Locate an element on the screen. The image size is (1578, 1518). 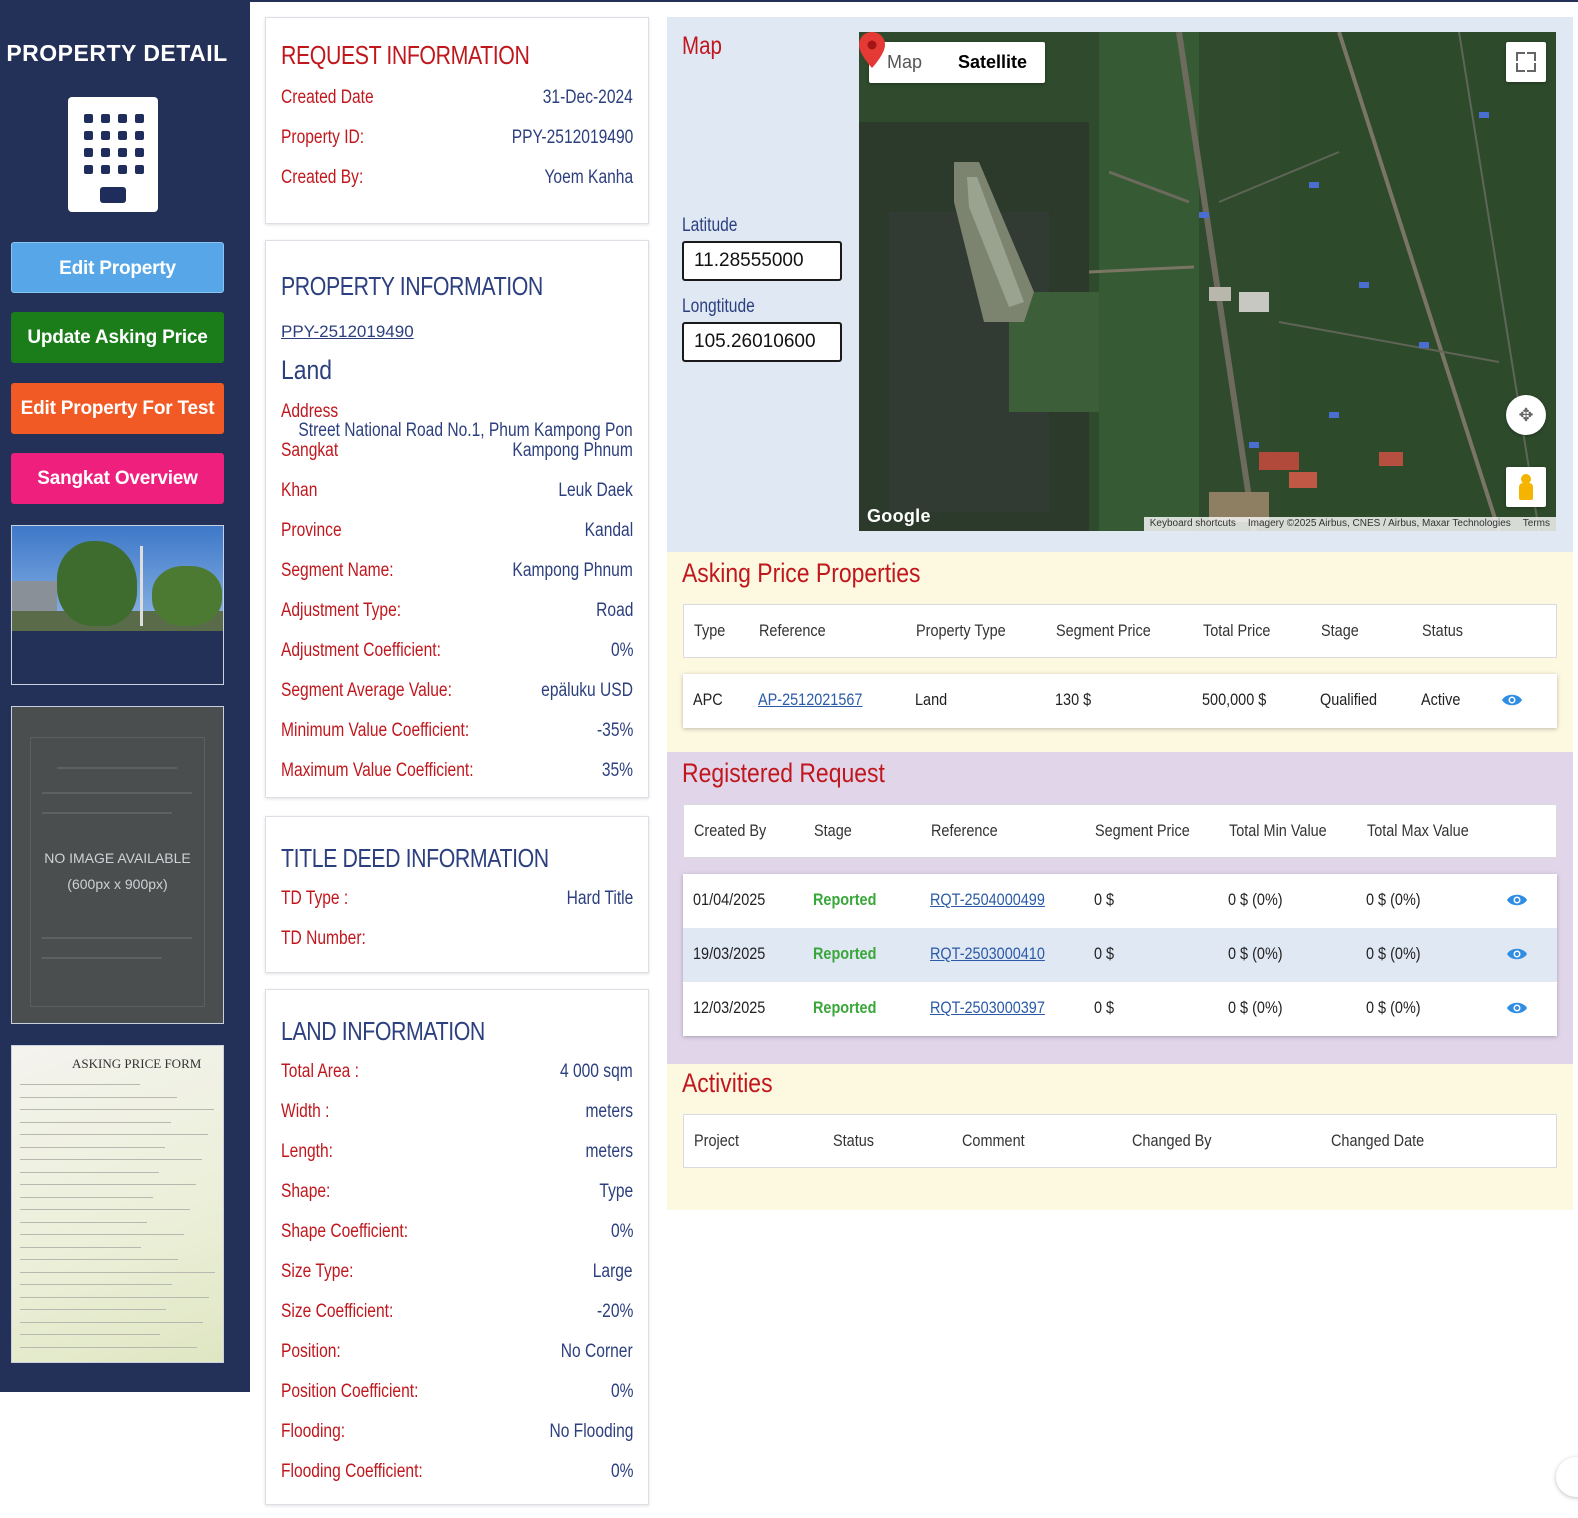
property-info-row: Adjustment Coefficient: 0% is located at coordinates (457, 653).